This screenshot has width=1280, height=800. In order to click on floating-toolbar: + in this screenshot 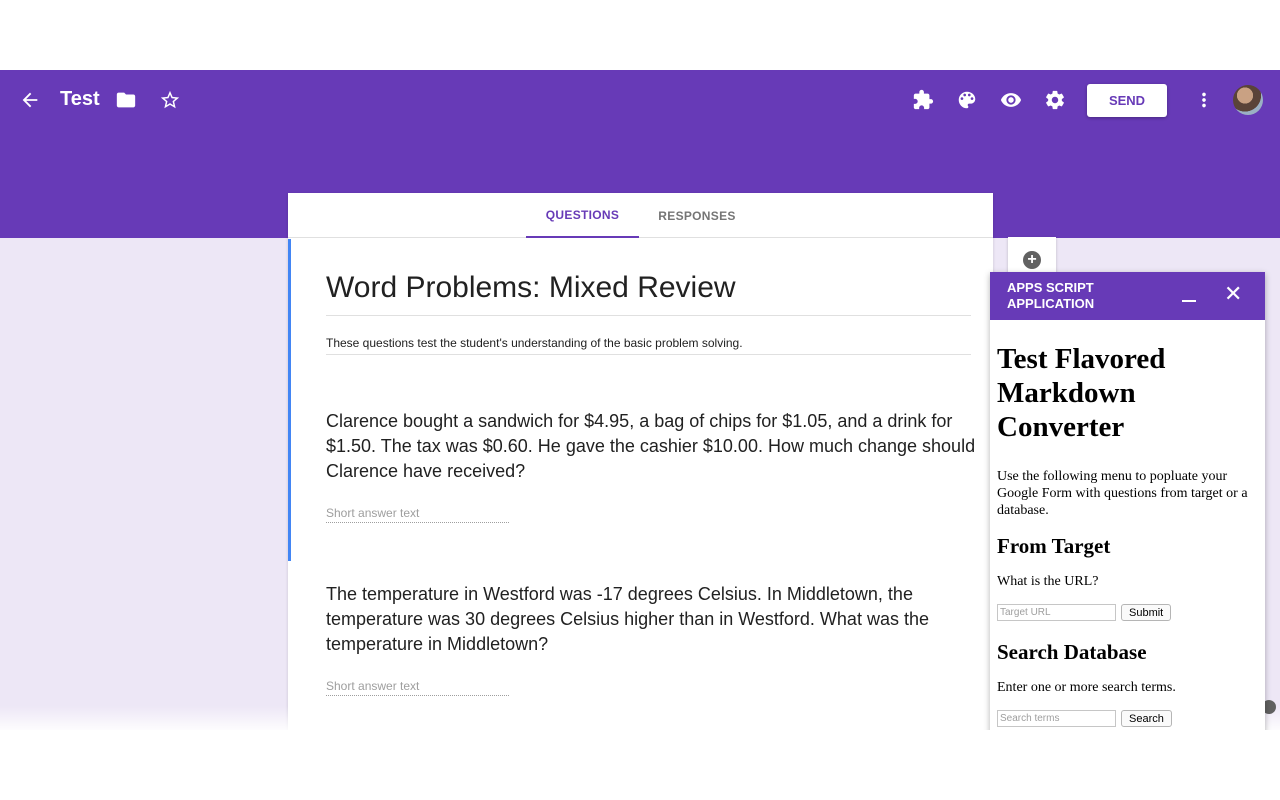, I will do `click(1032, 257)`.